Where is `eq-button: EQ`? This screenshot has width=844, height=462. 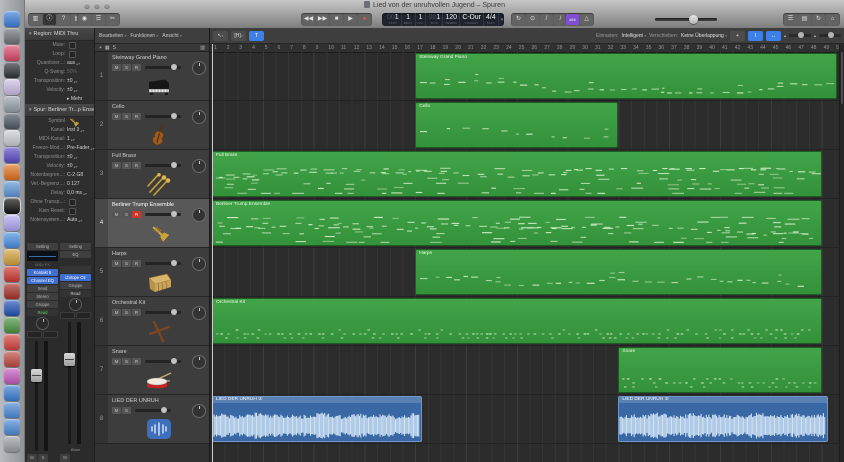 eq-button: EQ is located at coordinates (75, 254).